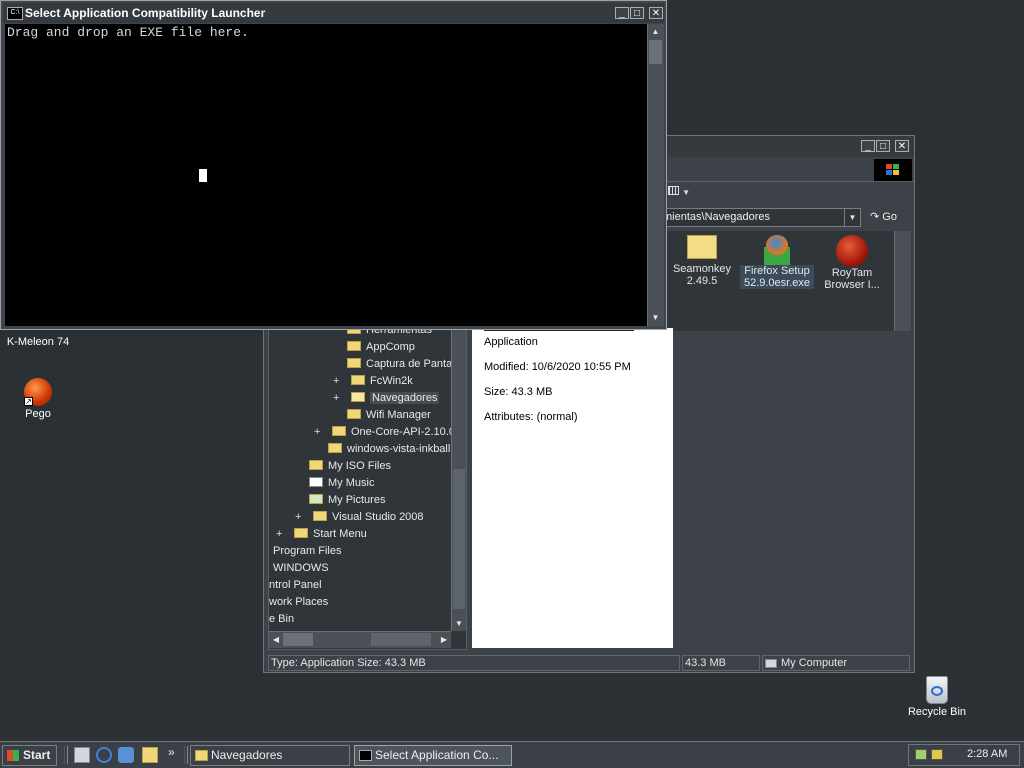 The width and height of the screenshot is (1024, 768). I want to click on system-tray: 2:28 AM, so click(964, 755).